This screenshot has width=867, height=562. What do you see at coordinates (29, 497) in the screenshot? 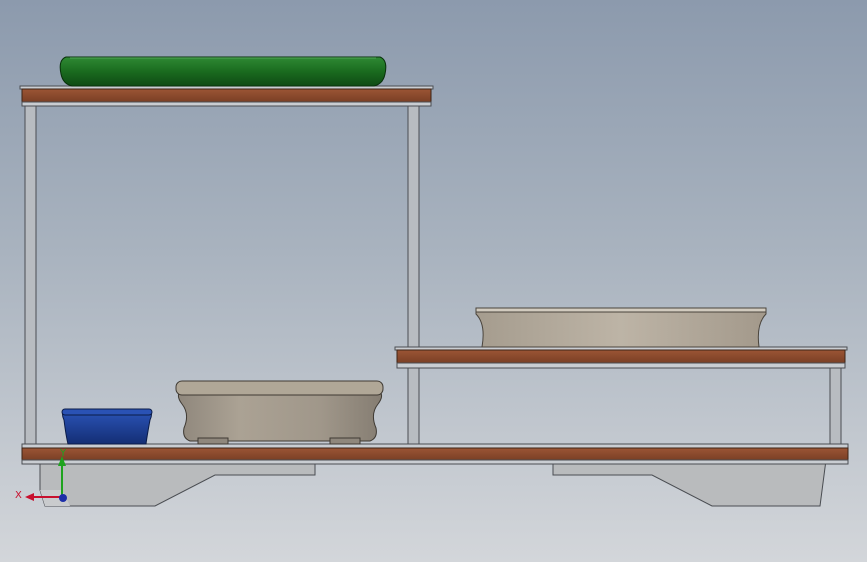
I see `axis-x-arrow` at bounding box center [29, 497].